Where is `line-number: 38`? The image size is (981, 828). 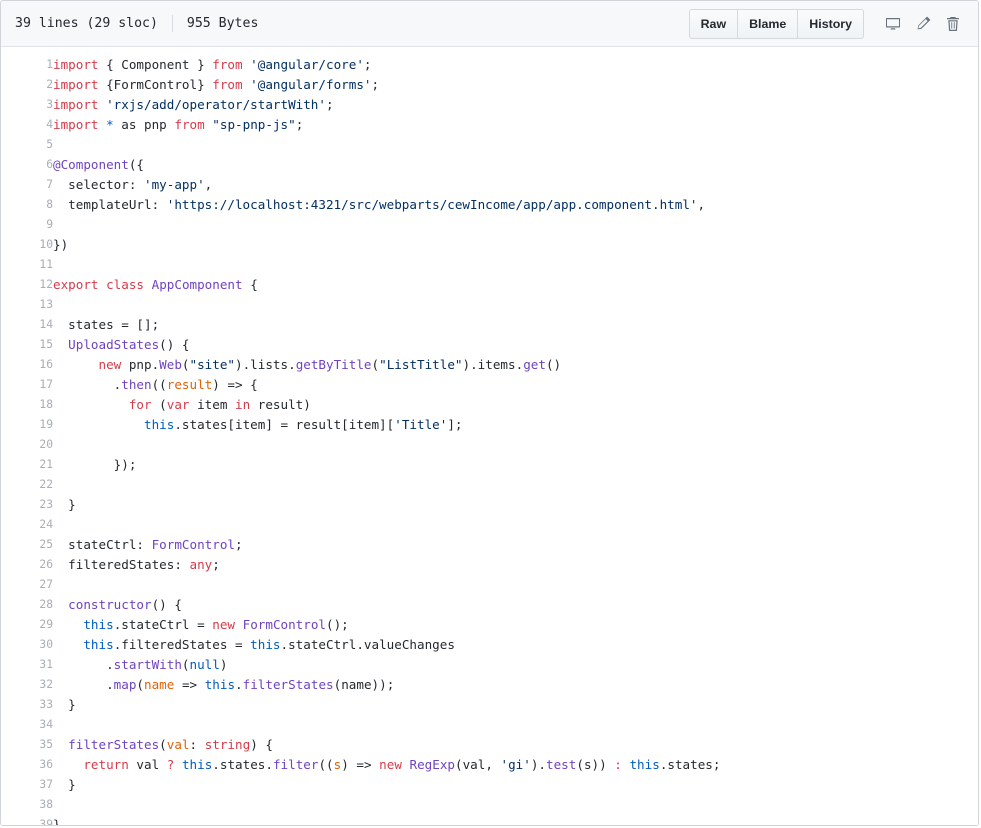
line-number: 38 is located at coordinates (27, 805).